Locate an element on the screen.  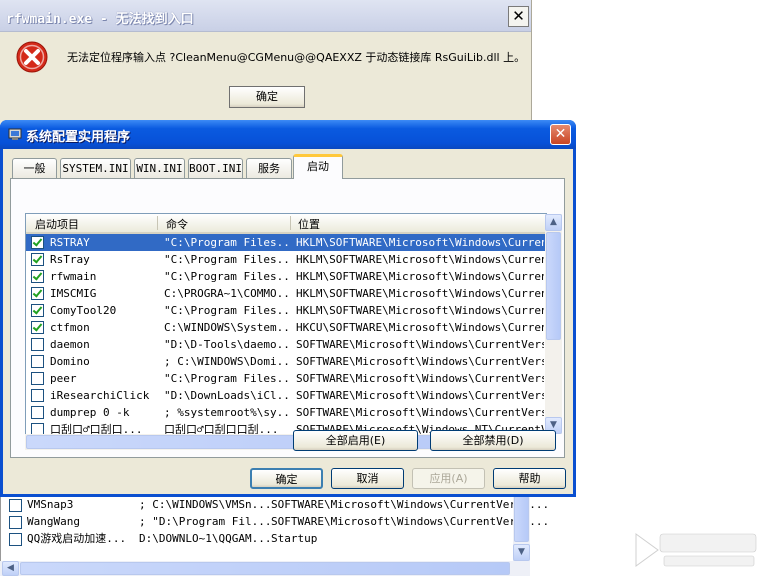
window-title: 系统配置实用程序 is located at coordinates (78, 137).